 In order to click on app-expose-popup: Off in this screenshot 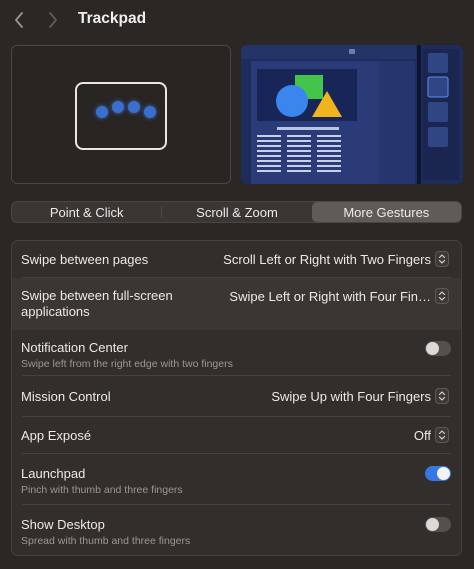, I will do `click(431, 435)`.